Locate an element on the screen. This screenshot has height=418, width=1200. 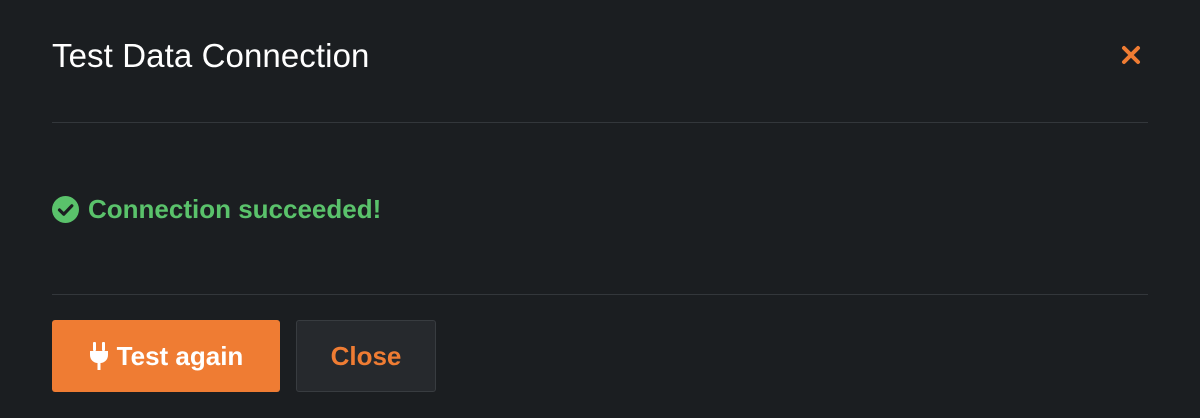
plug-icon is located at coordinates (98, 356).